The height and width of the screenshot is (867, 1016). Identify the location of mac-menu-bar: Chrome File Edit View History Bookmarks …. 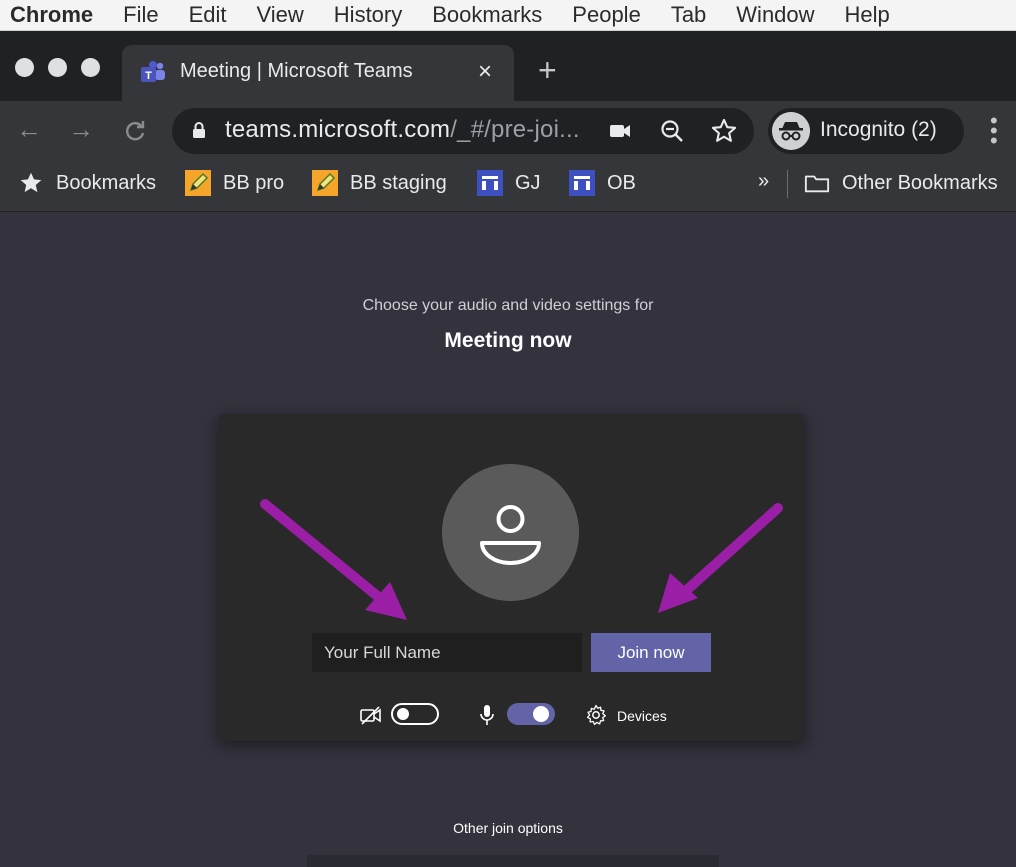
(508, 15).